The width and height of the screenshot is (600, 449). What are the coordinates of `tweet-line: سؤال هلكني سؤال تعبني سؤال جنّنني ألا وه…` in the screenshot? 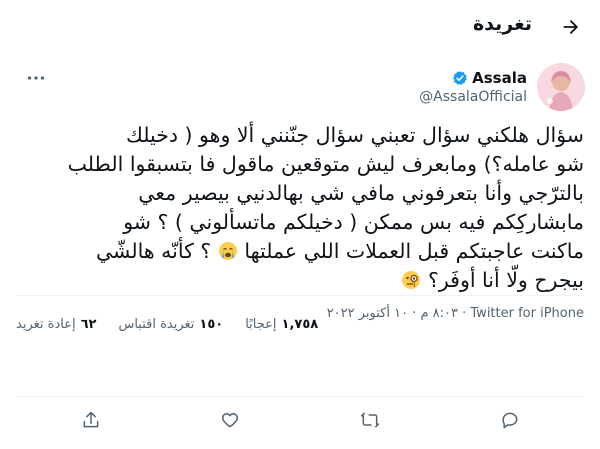 It's located at (354, 135).